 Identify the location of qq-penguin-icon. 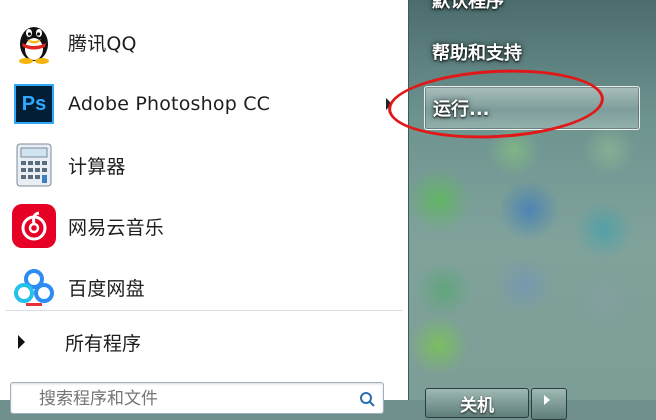
(34, 42).